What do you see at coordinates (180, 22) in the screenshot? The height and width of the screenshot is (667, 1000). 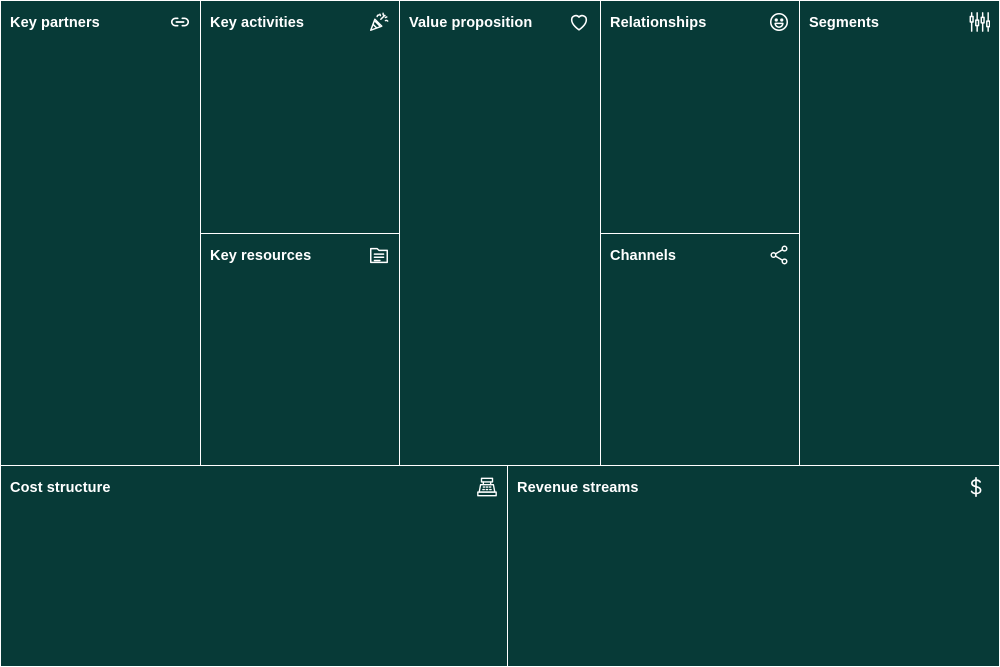 I see `link-icon` at bounding box center [180, 22].